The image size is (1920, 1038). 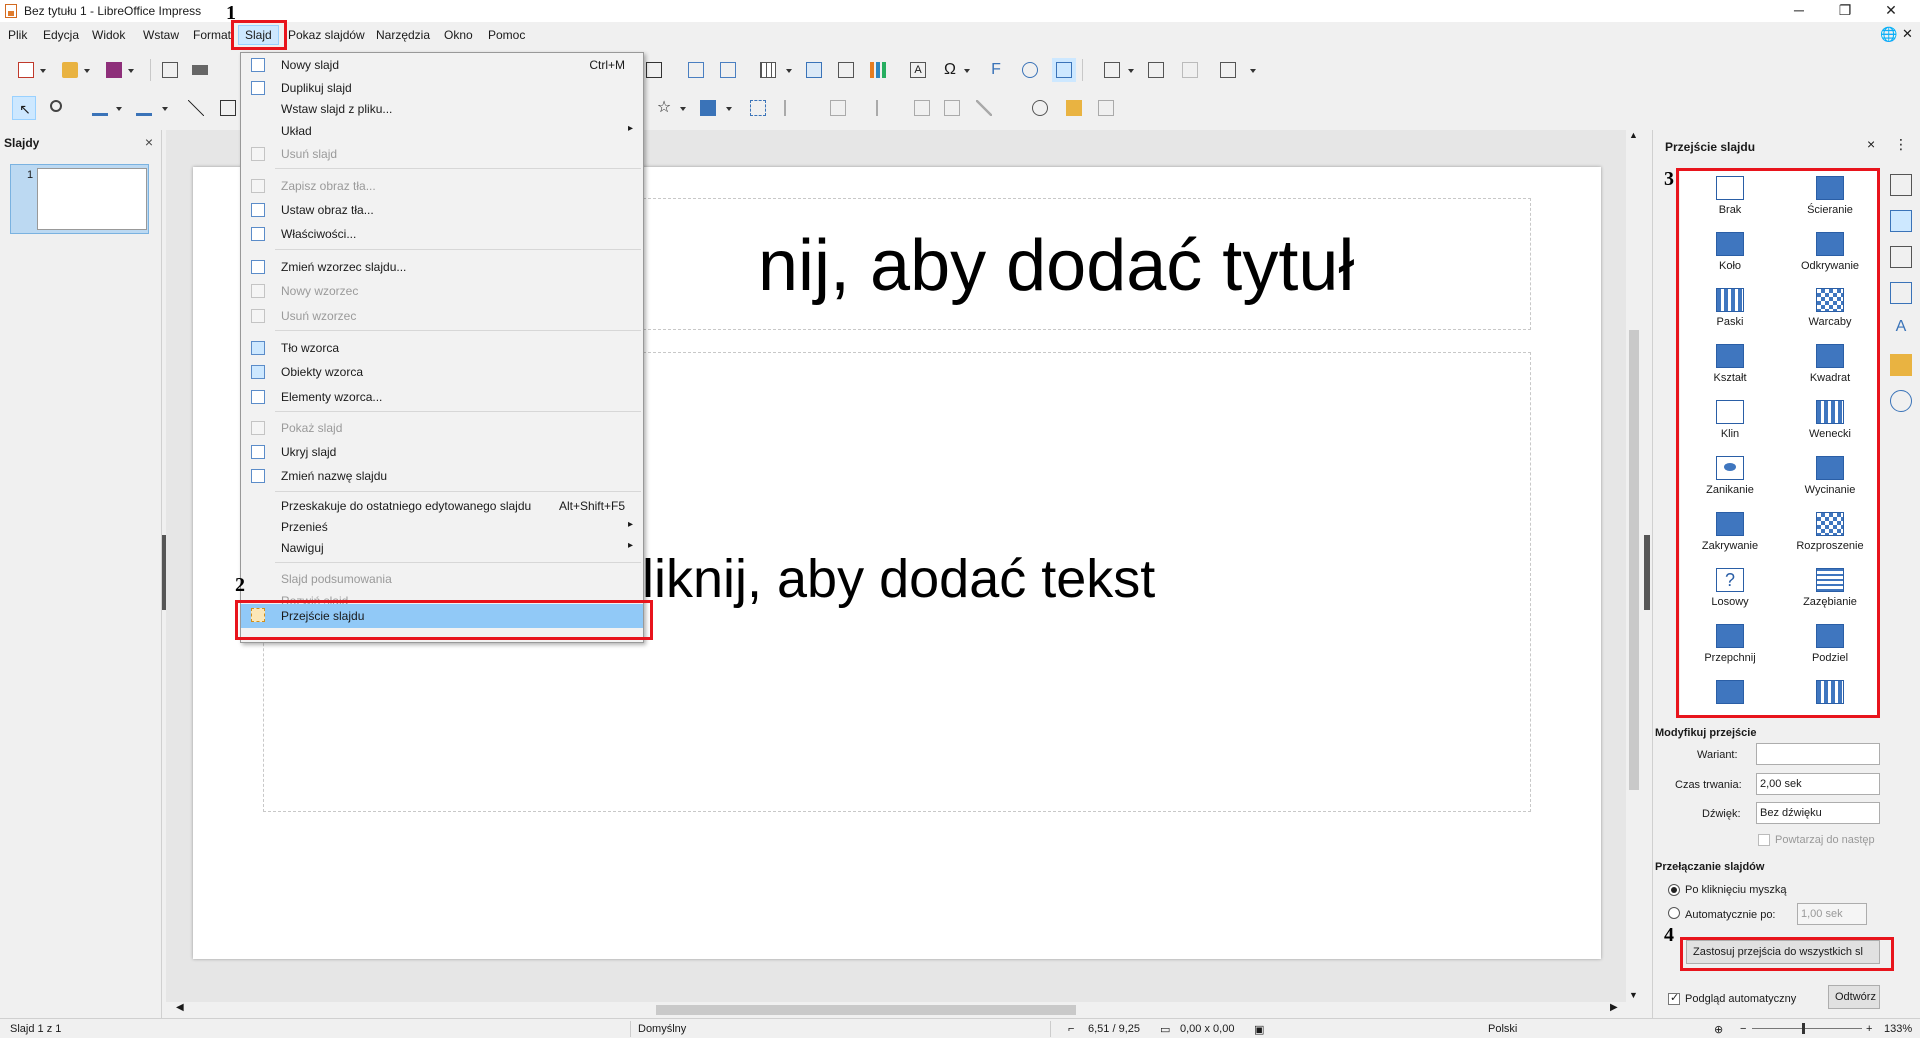 What do you see at coordinates (1674, 890) in the screenshot?
I see `on-mouse-click-radio` at bounding box center [1674, 890].